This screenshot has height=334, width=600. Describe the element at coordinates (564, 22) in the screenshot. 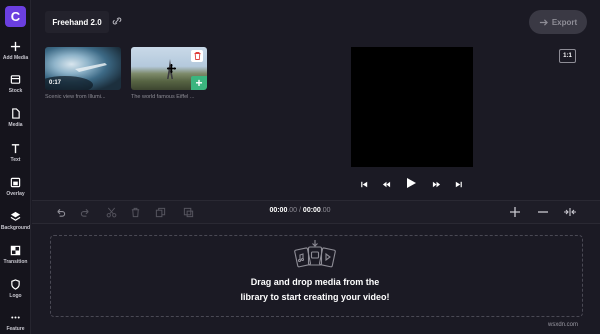

I see `export-label: Export` at that location.